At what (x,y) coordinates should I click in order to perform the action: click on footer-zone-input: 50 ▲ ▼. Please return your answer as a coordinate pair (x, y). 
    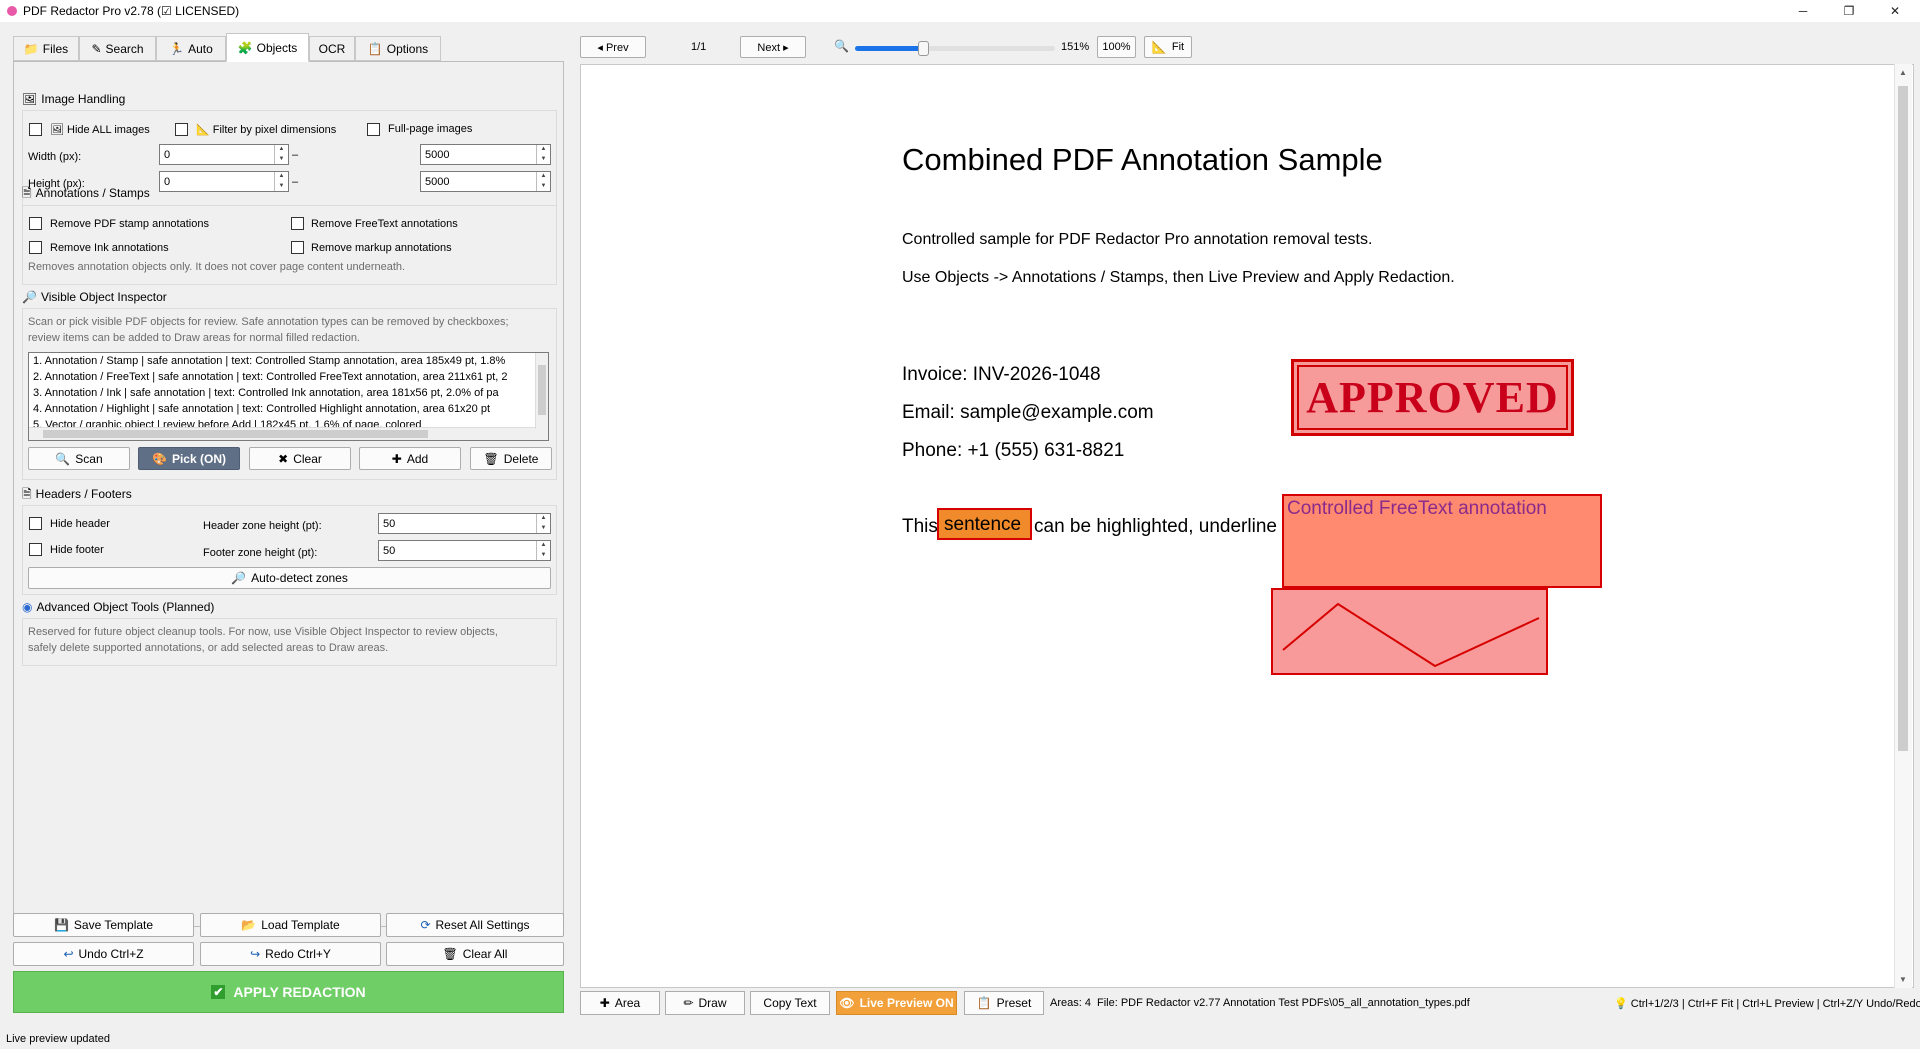
    Looking at the image, I should click on (464, 550).